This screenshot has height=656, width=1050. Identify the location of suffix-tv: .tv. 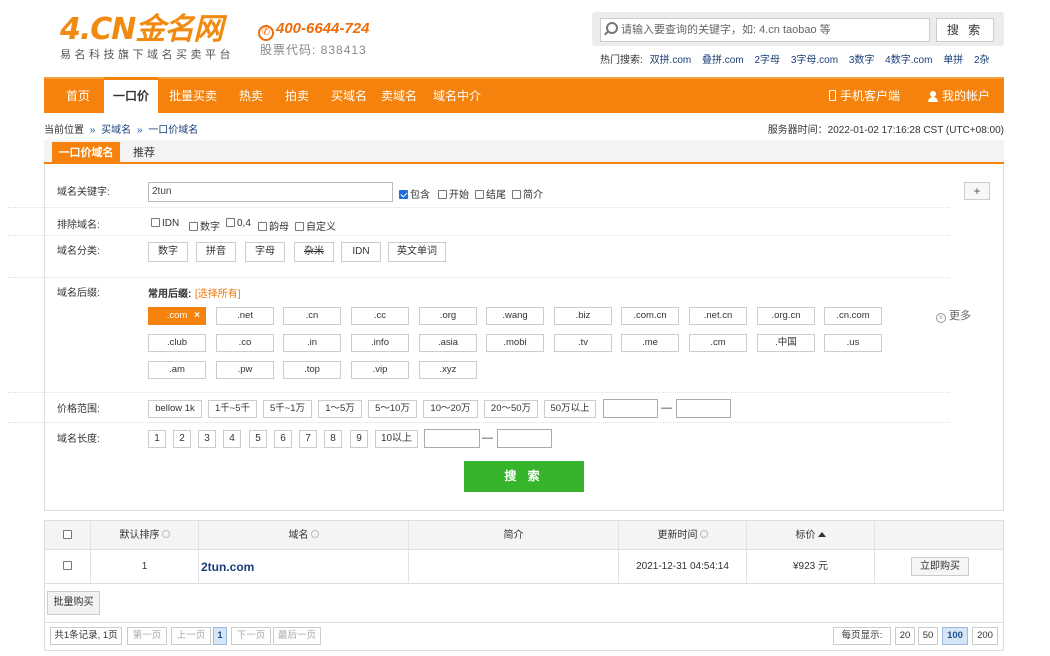
(583, 343).